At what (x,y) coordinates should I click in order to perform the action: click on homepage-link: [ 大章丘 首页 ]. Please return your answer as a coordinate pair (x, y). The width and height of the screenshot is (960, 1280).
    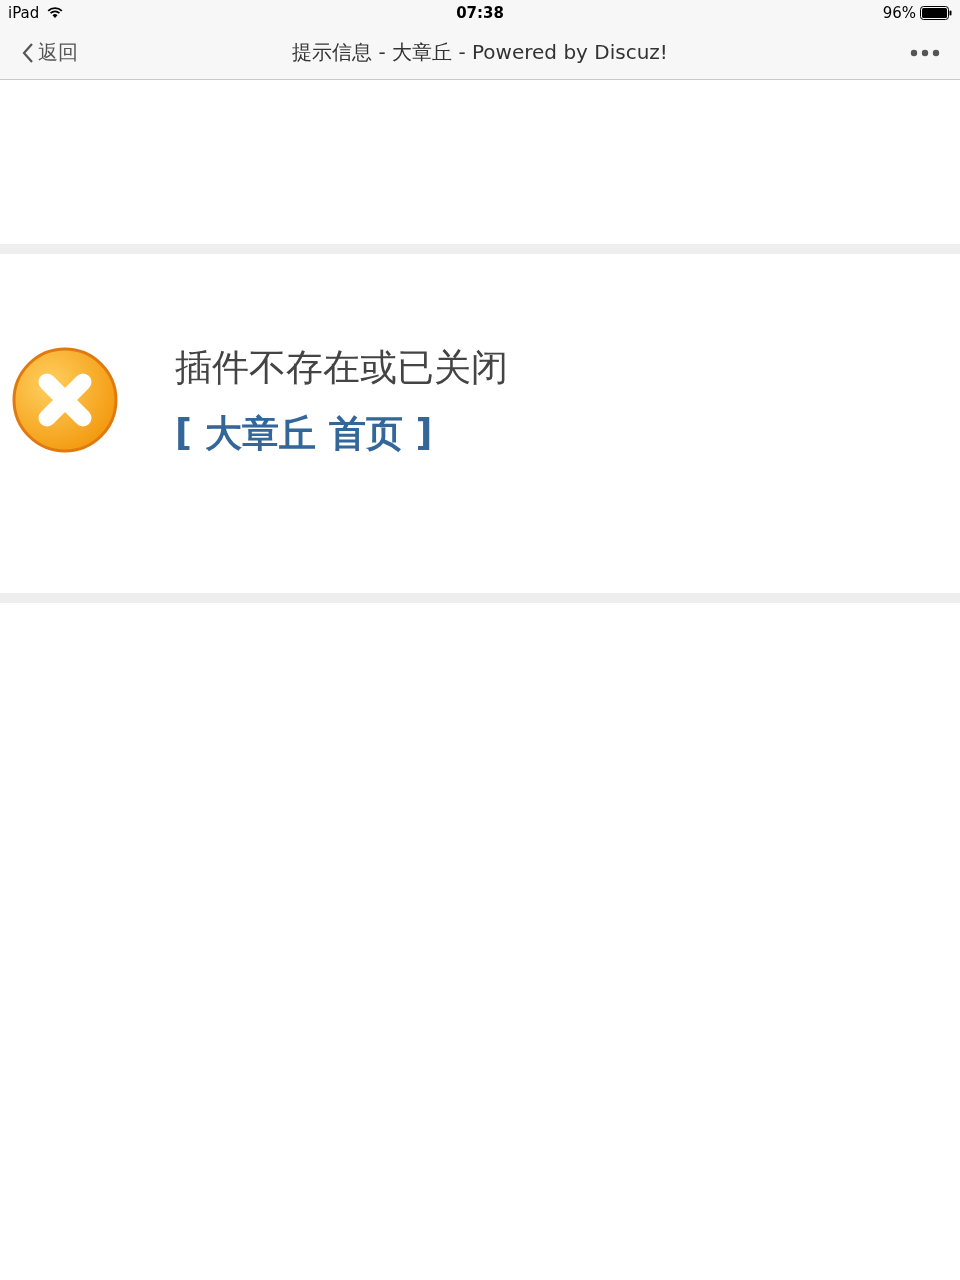
    Looking at the image, I should click on (304, 434).